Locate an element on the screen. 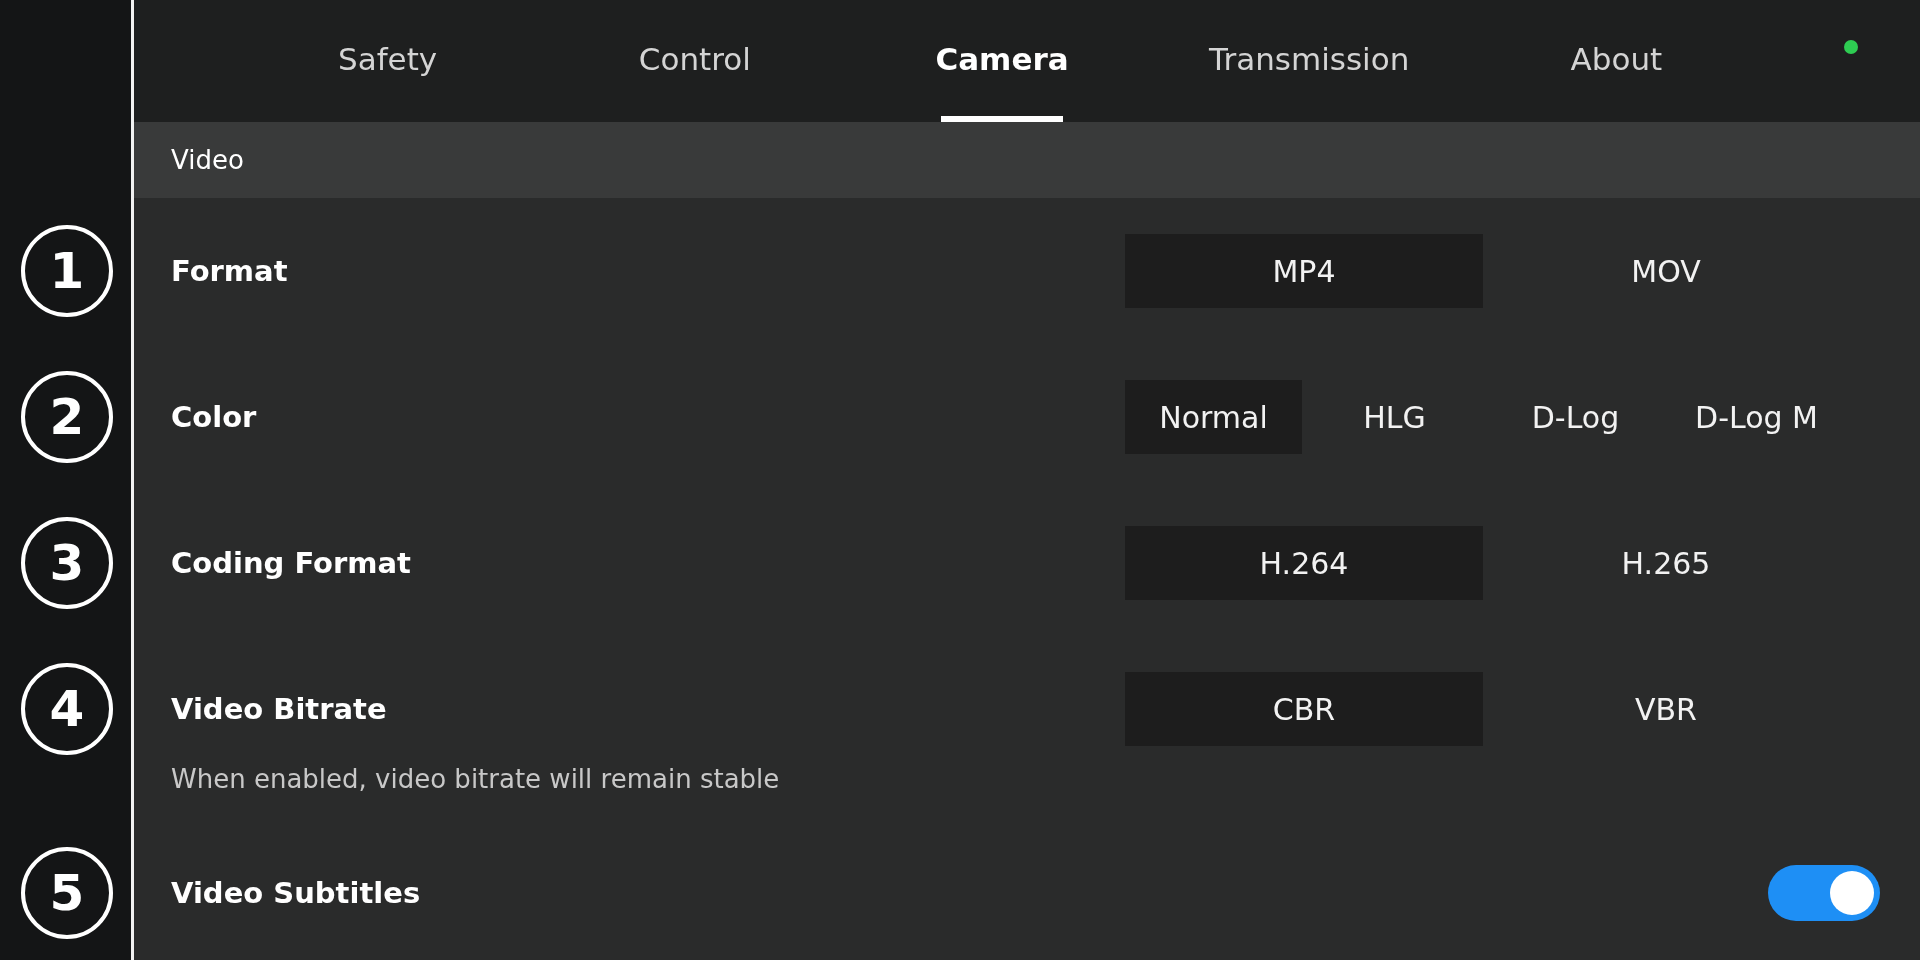 The width and height of the screenshot is (1920, 960). segment-option: D-Log is located at coordinates (1575, 417).